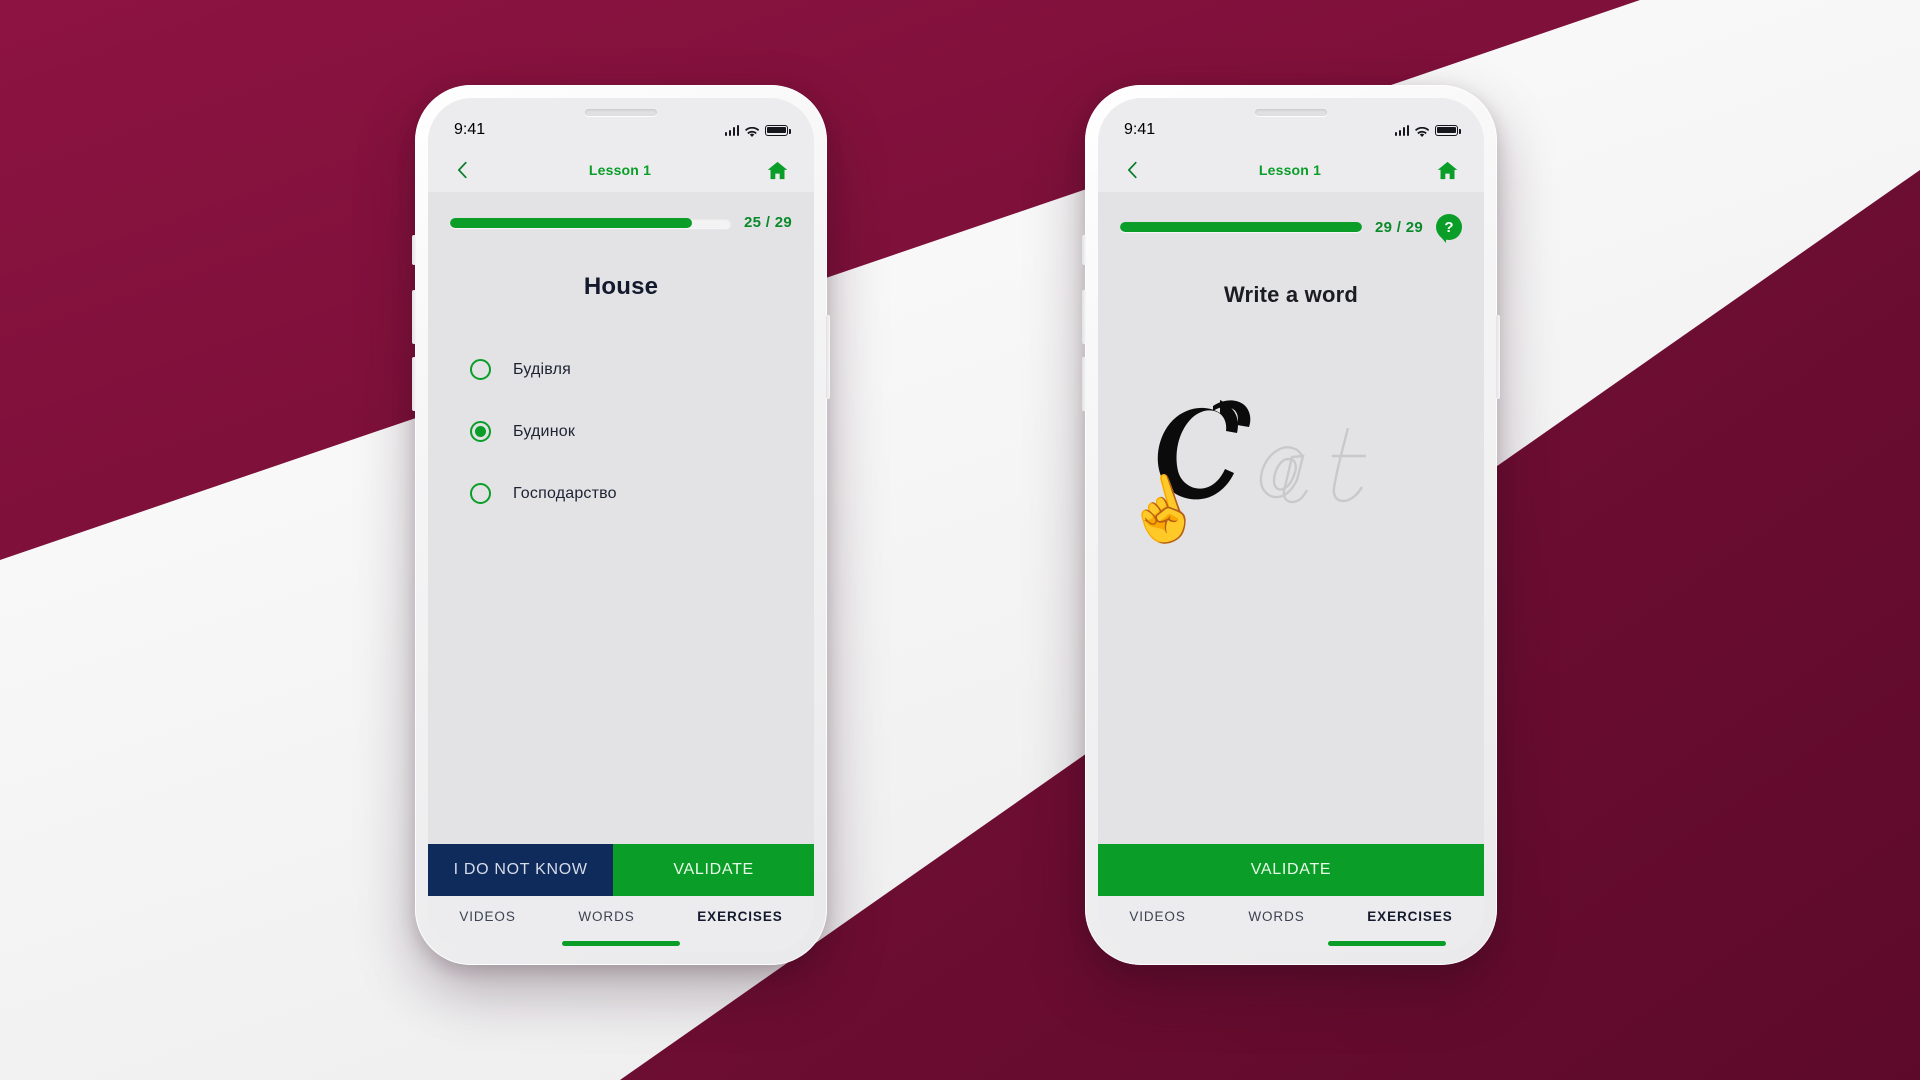 The height and width of the screenshot is (1080, 1920). Describe the element at coordinates (1291, 576) in the screenshot. I see `handwriting-canvas: ☝` at that location.